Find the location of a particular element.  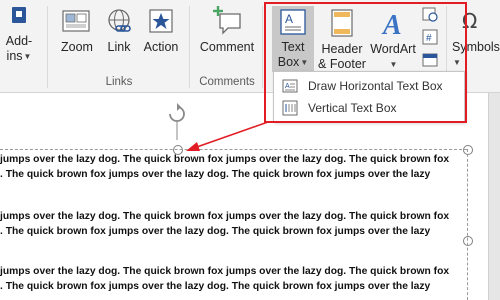

horizontal-text-box-icon: A is located at coordinates (290, 86).